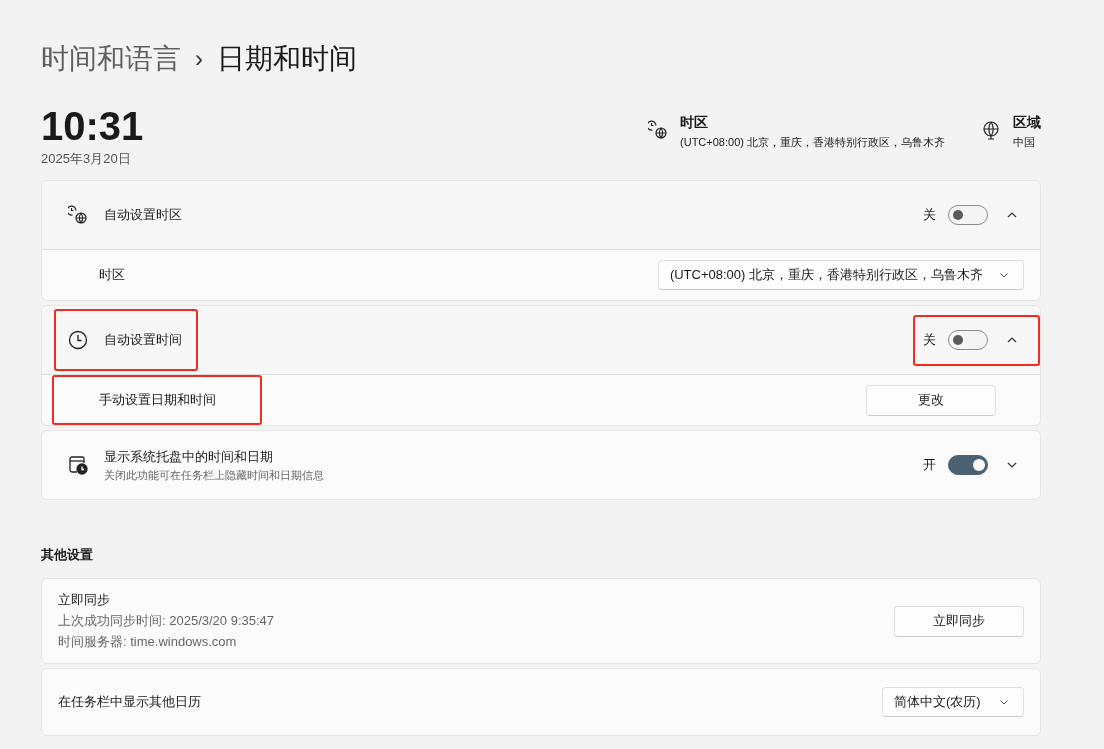  I want to click on setting-description: 关闭此功能可在任务栏上隐藏时间和日期信息, so click(214, 475).